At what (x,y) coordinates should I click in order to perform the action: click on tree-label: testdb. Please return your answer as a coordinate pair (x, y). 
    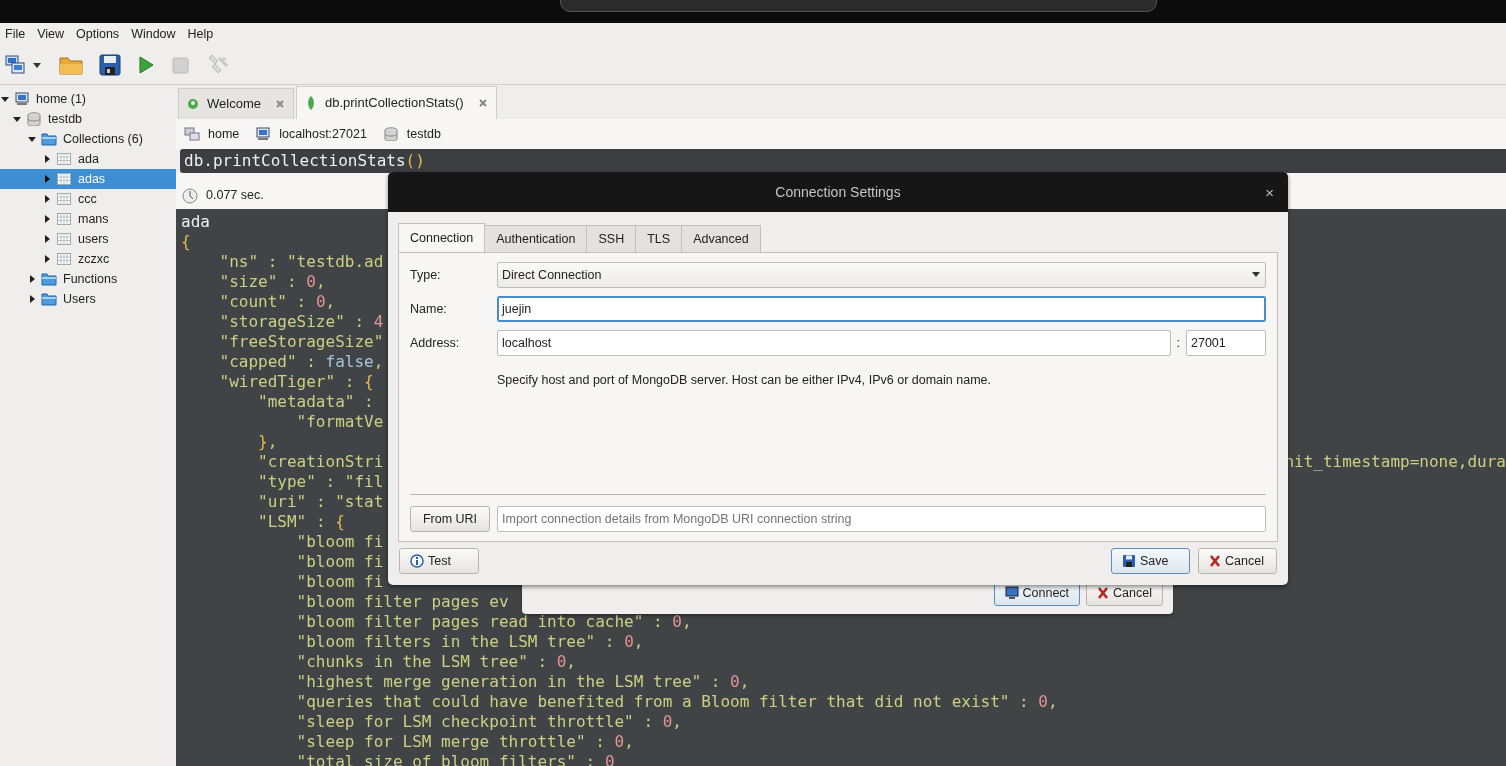
    Looking at the image, I should click on (65, 119).